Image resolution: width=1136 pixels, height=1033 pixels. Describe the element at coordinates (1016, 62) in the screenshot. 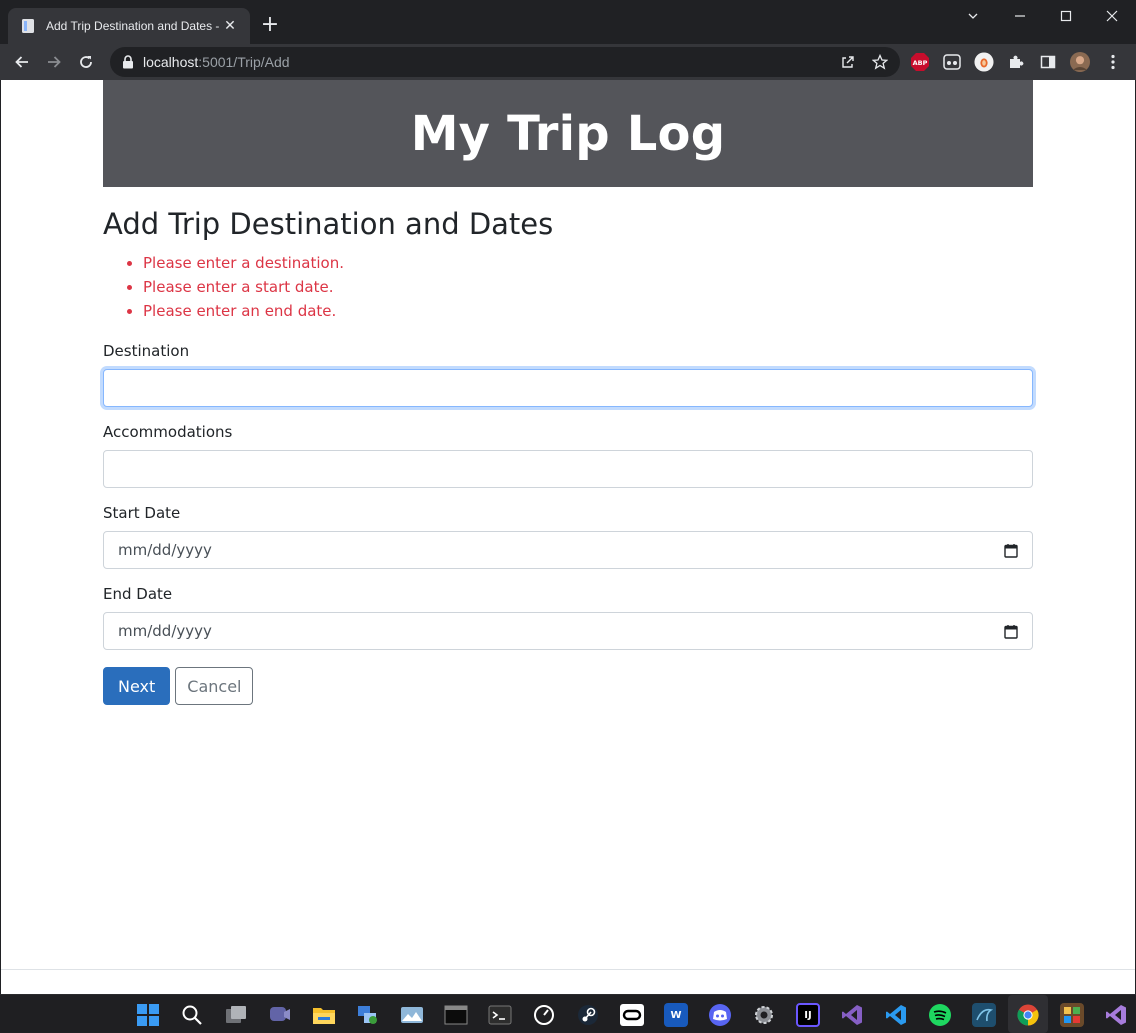

I see `extensions-puzzle-icon` at that location.